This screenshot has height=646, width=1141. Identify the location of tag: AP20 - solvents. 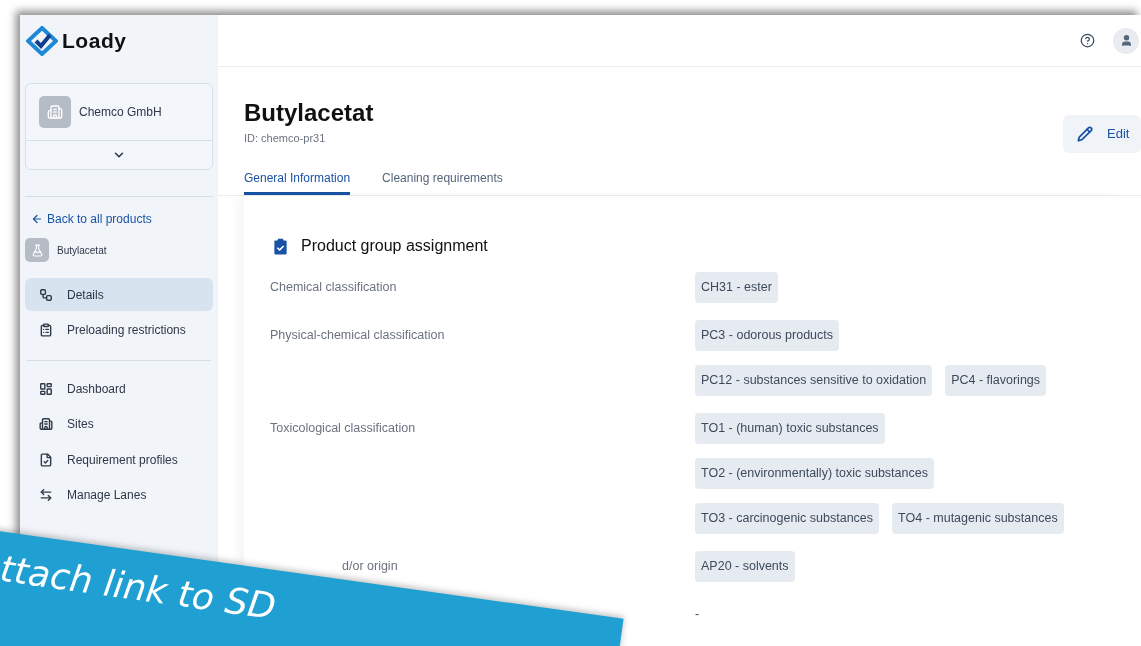
(745, 566).